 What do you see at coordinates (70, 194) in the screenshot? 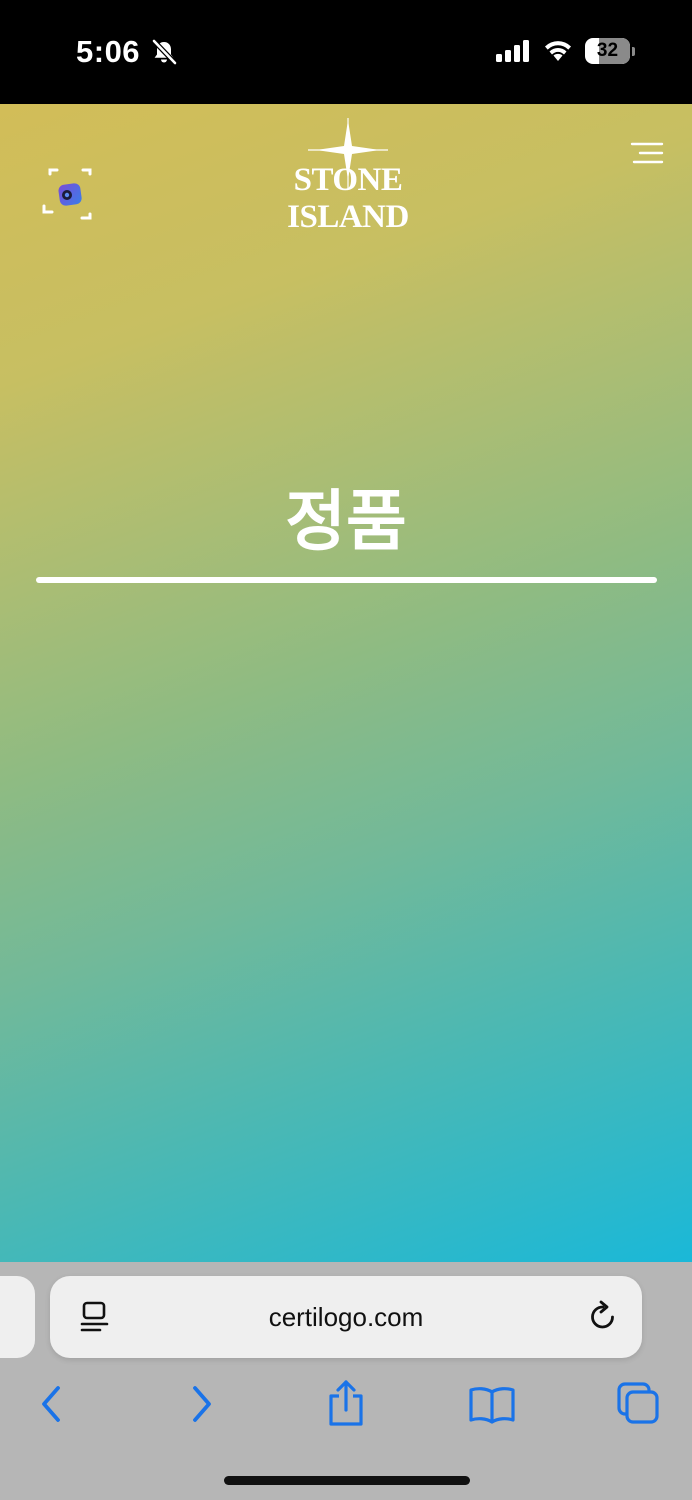
I see `scan-camera-icon` at bounding box center [70, 194].